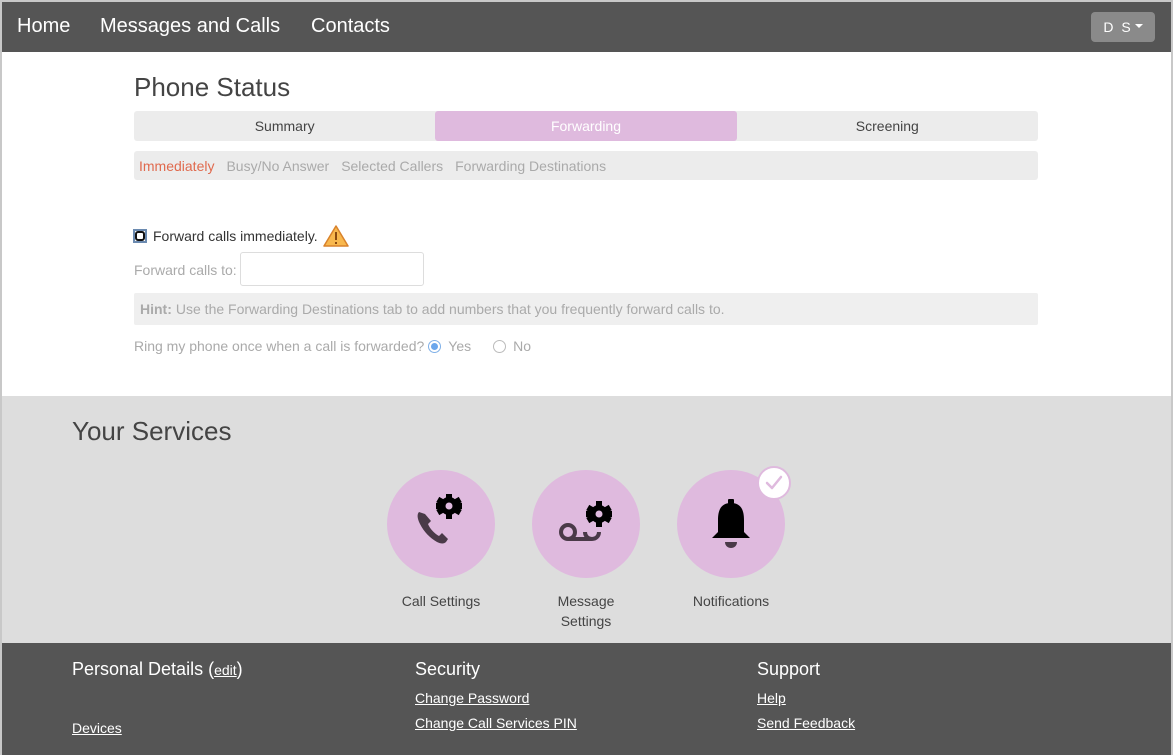 The height and width of the screenshot is (755, 1173). What do you see at coordinates (43, 26) in the screenshot?
I see `nav-home: Home` at bounding box center [43, 26].